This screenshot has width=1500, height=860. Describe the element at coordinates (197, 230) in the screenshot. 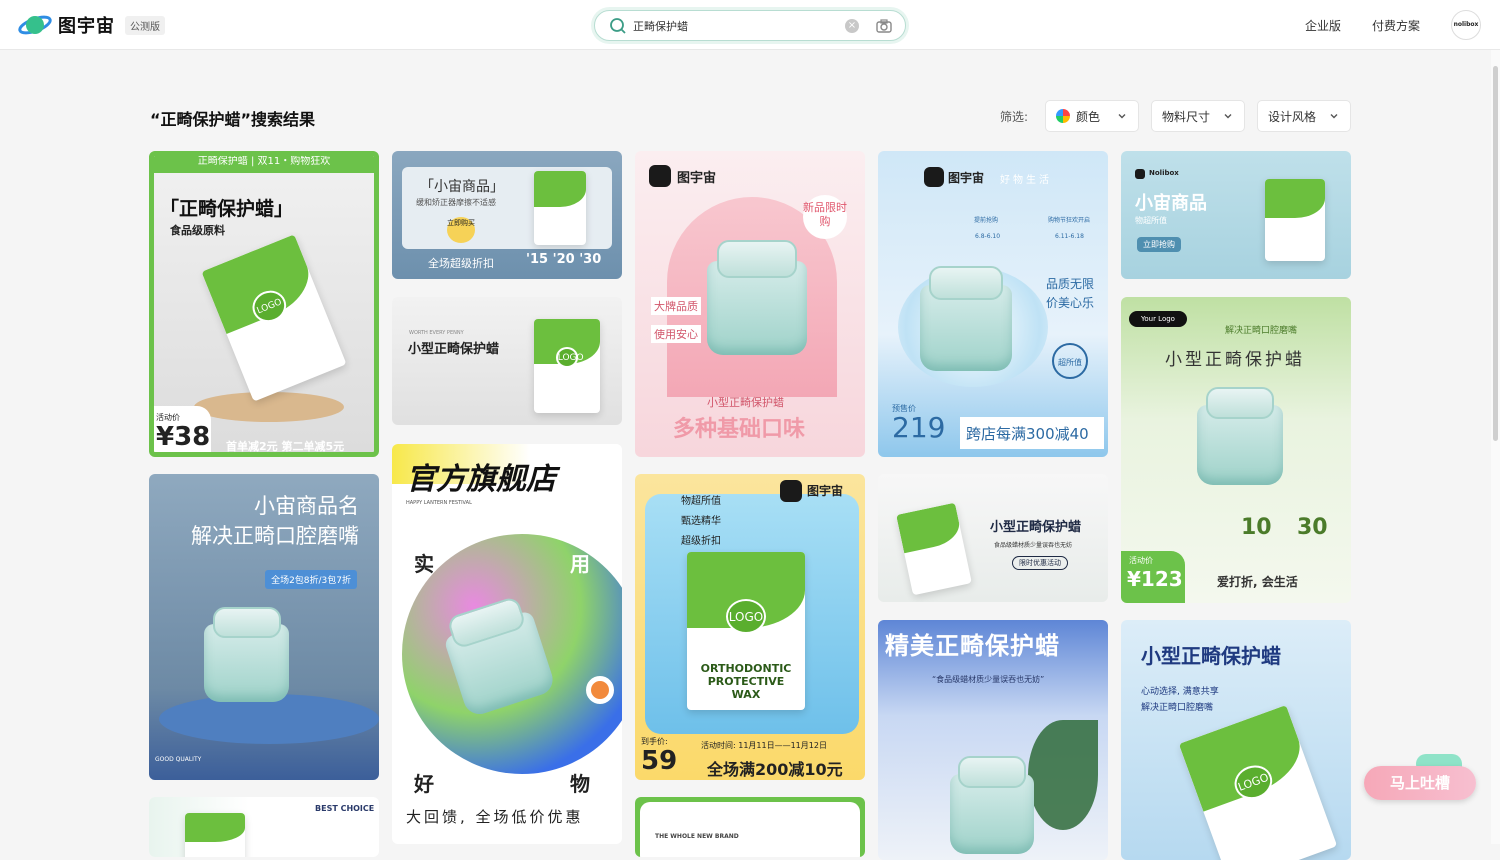

I see `card-subtitle: 食品级原料` at that location.